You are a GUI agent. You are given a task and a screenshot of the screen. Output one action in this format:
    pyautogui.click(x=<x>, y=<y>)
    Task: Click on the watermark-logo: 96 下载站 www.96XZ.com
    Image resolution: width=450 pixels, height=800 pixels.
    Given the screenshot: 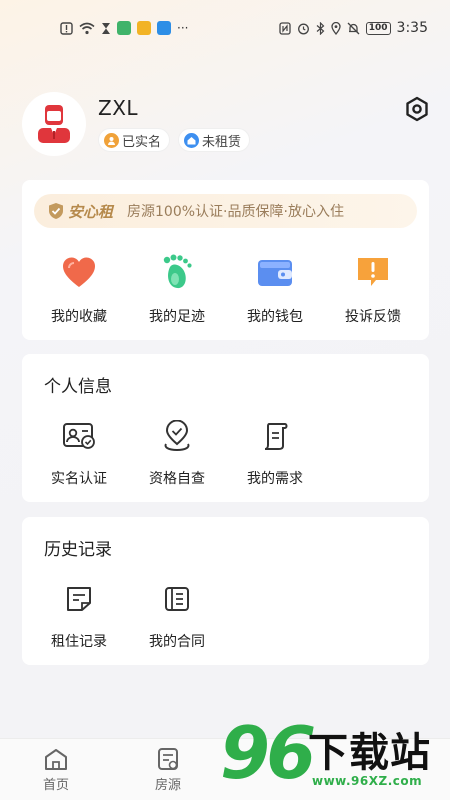 What is the action you would take?
    pyautogui.click(x=335, y=756)
    